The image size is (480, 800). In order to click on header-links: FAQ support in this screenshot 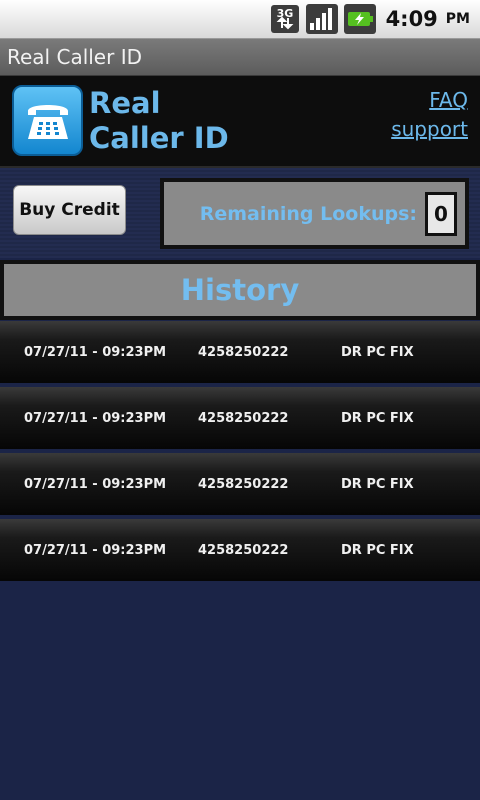, I will do `click(429, 115)`.